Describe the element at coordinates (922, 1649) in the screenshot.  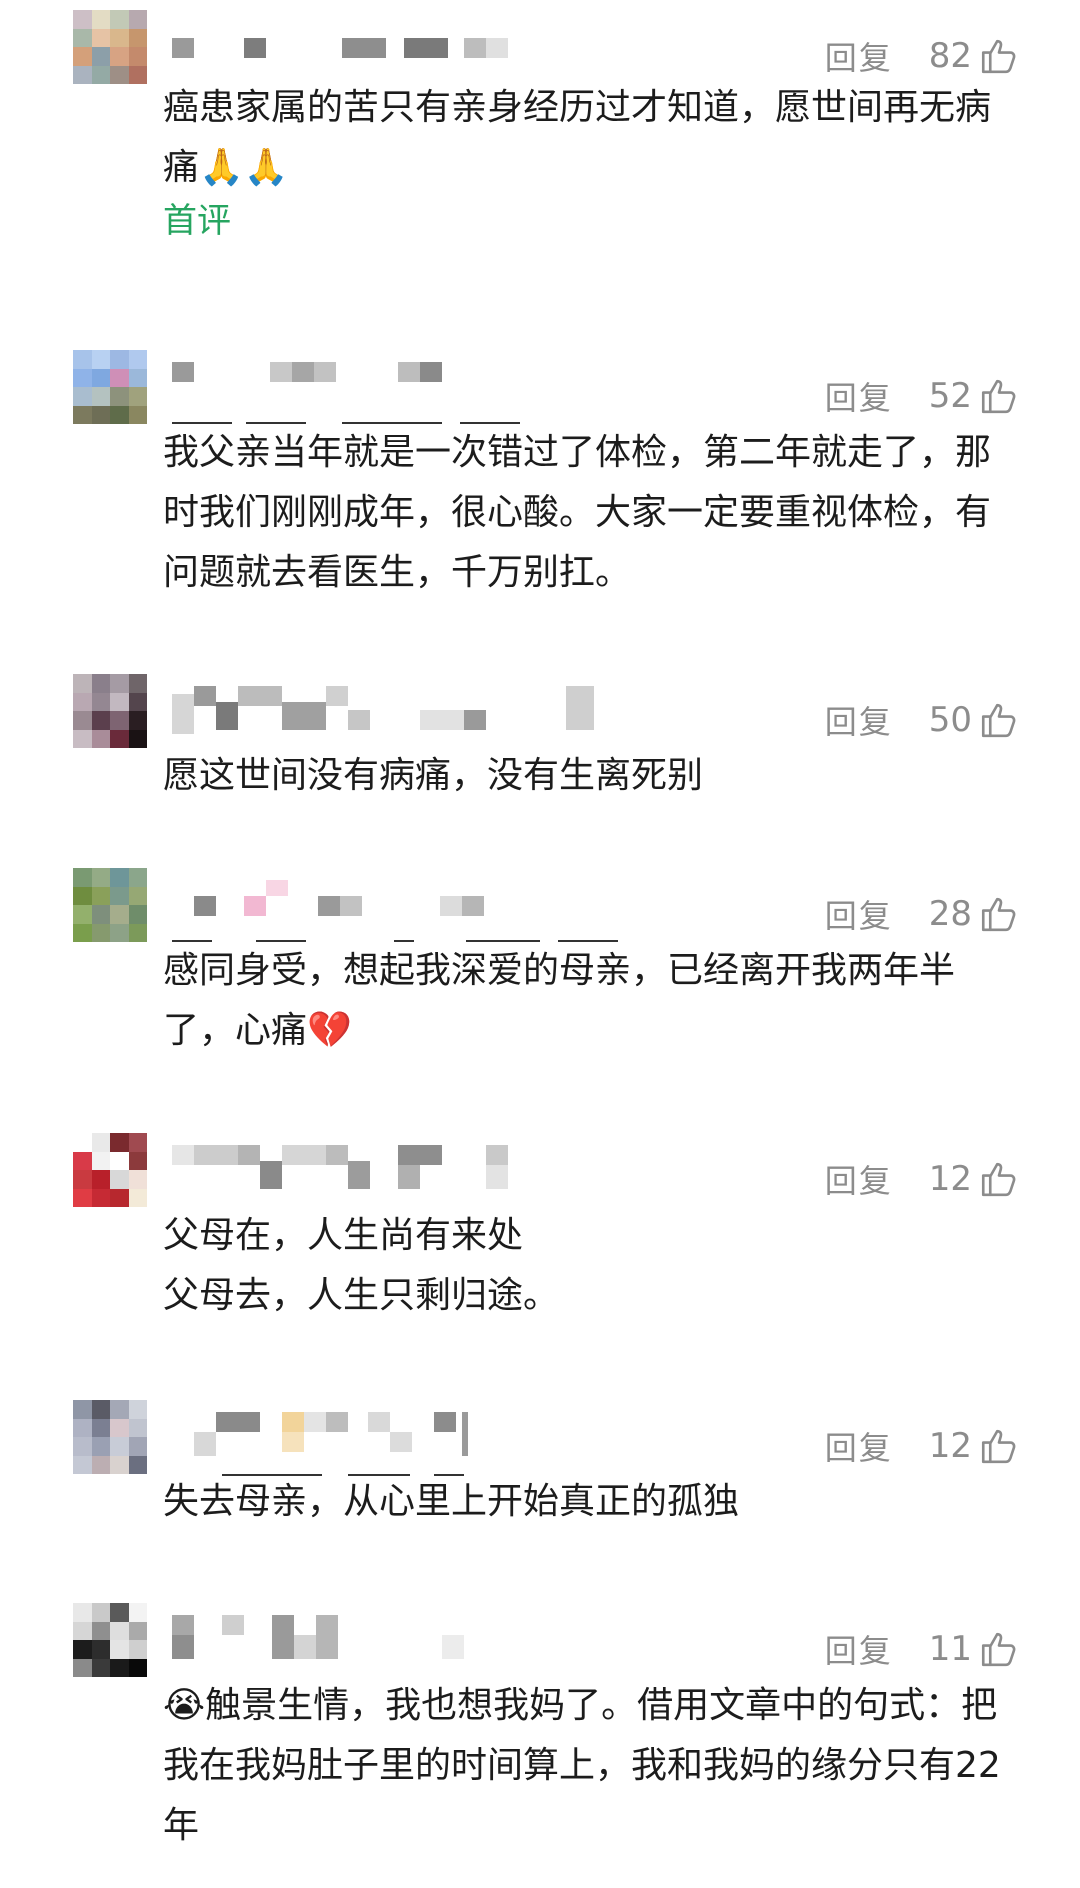
I see `comment-actions: 回复 11` at that location.